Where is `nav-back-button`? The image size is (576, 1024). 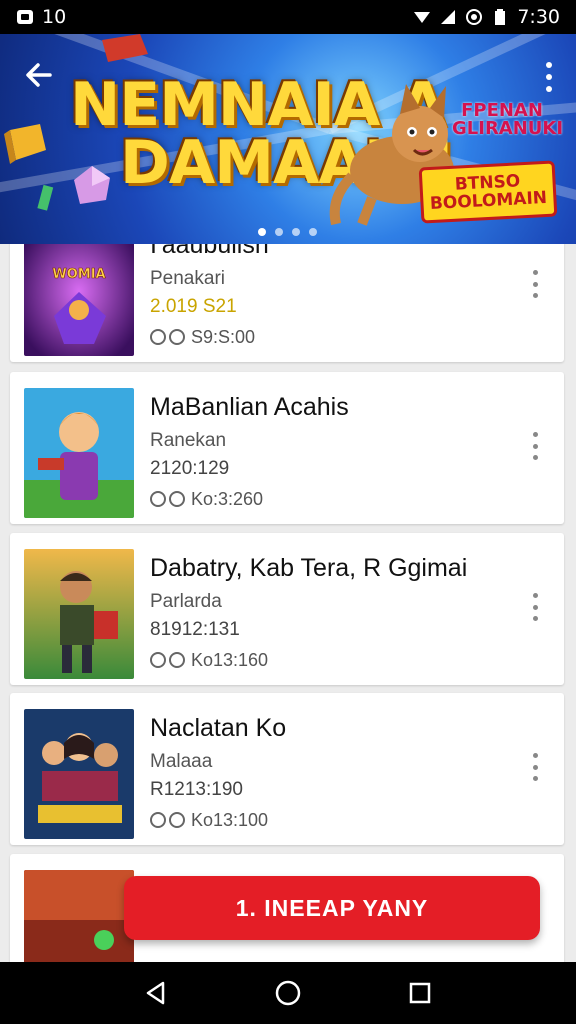 nav-back-button is located at coordinates (156, 993).